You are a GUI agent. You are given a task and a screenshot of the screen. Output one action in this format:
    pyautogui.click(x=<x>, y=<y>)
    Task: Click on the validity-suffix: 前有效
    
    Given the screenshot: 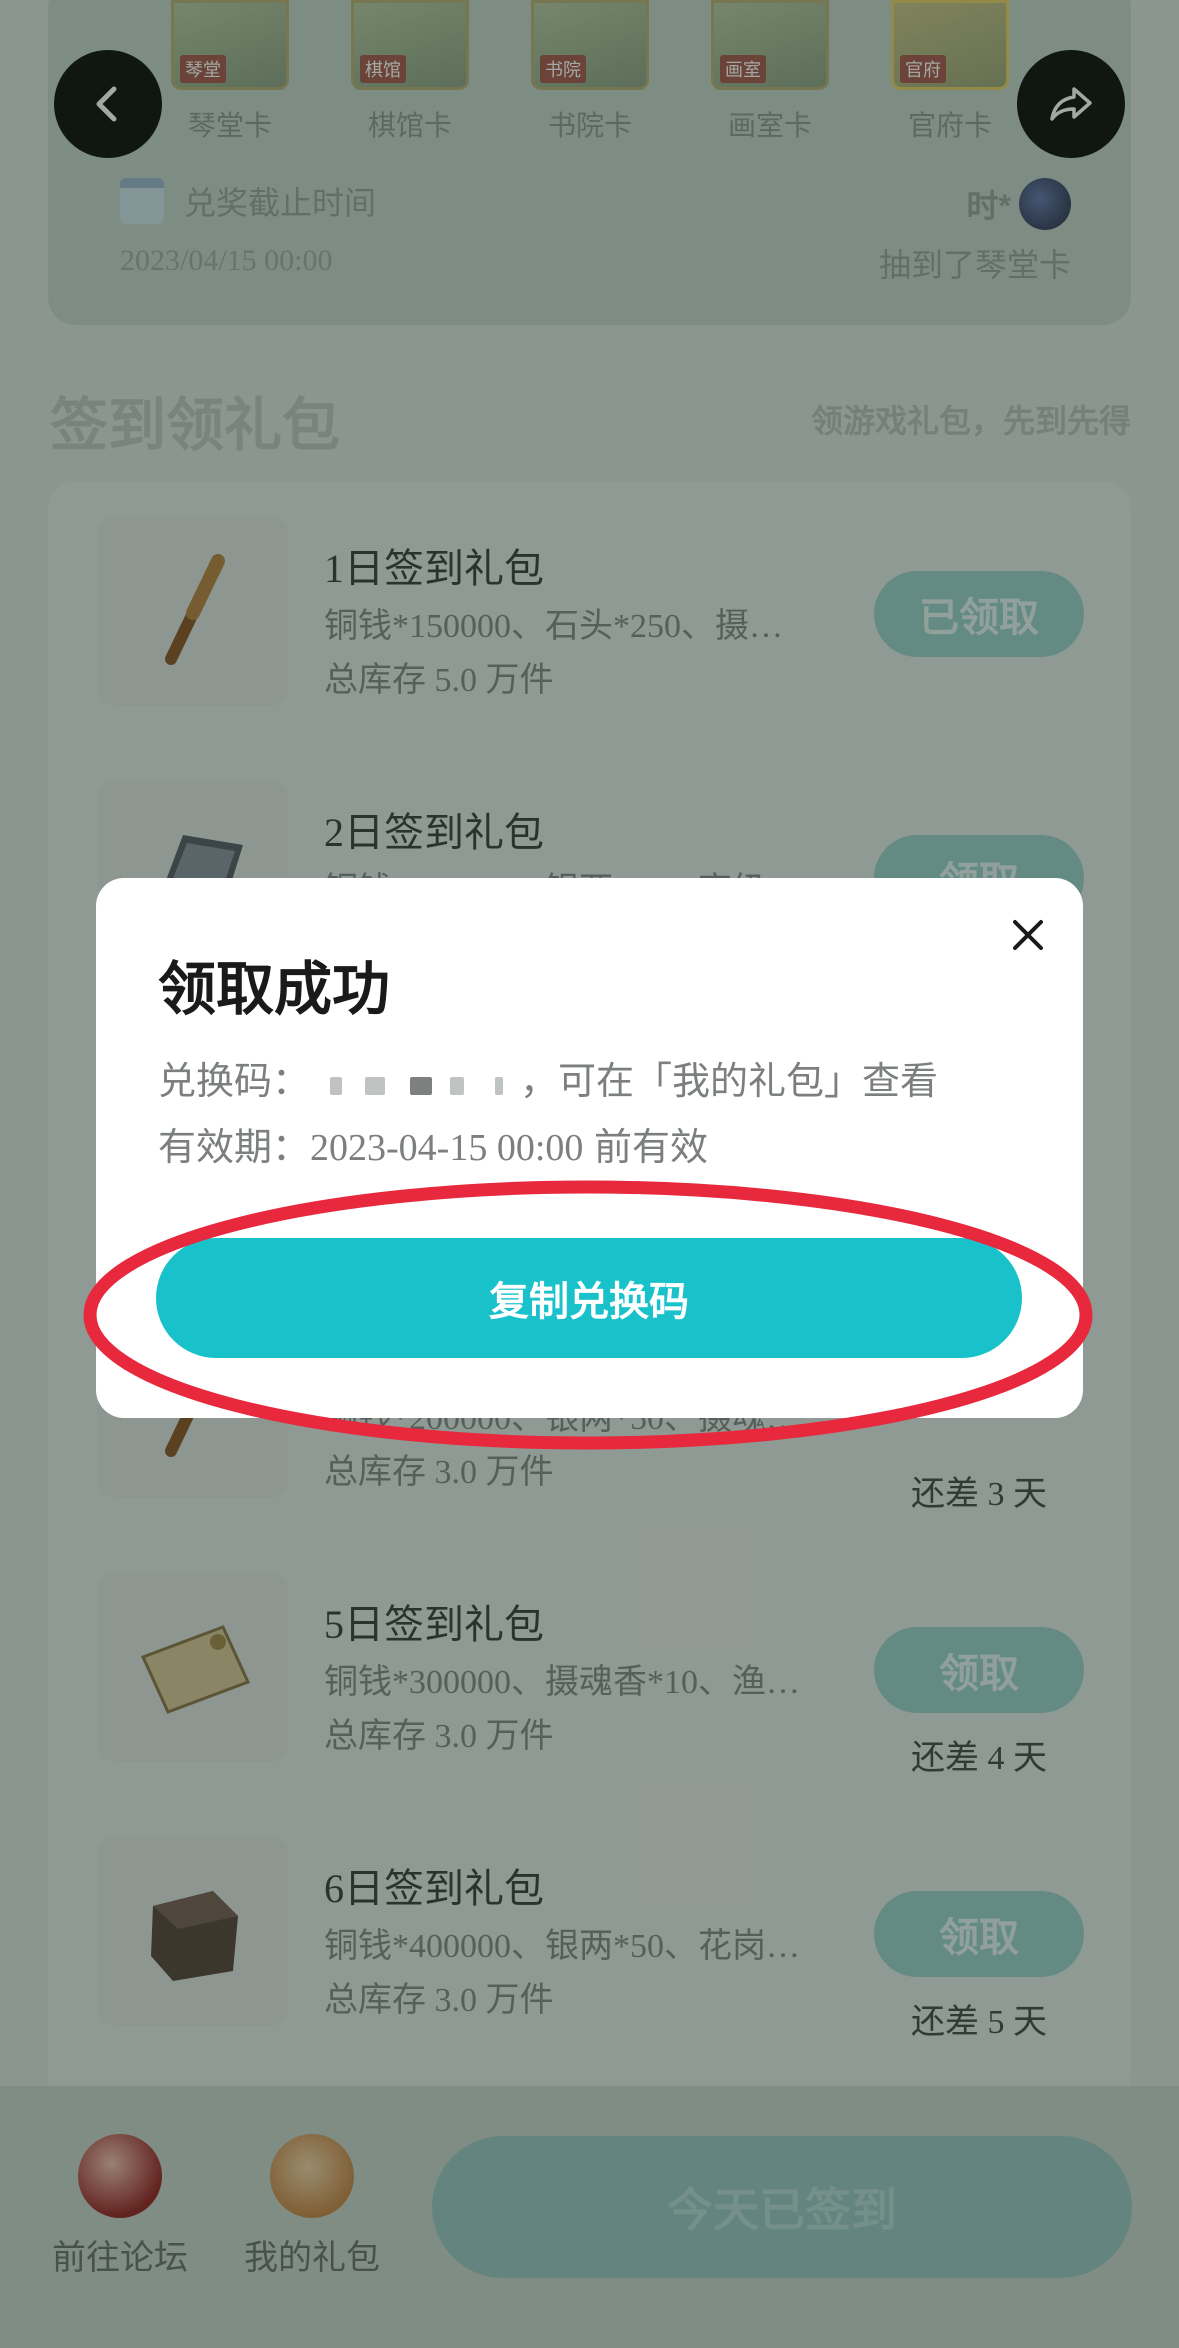 What is the action you would take?
    pyautogui.click(x=645, y=1148)
    